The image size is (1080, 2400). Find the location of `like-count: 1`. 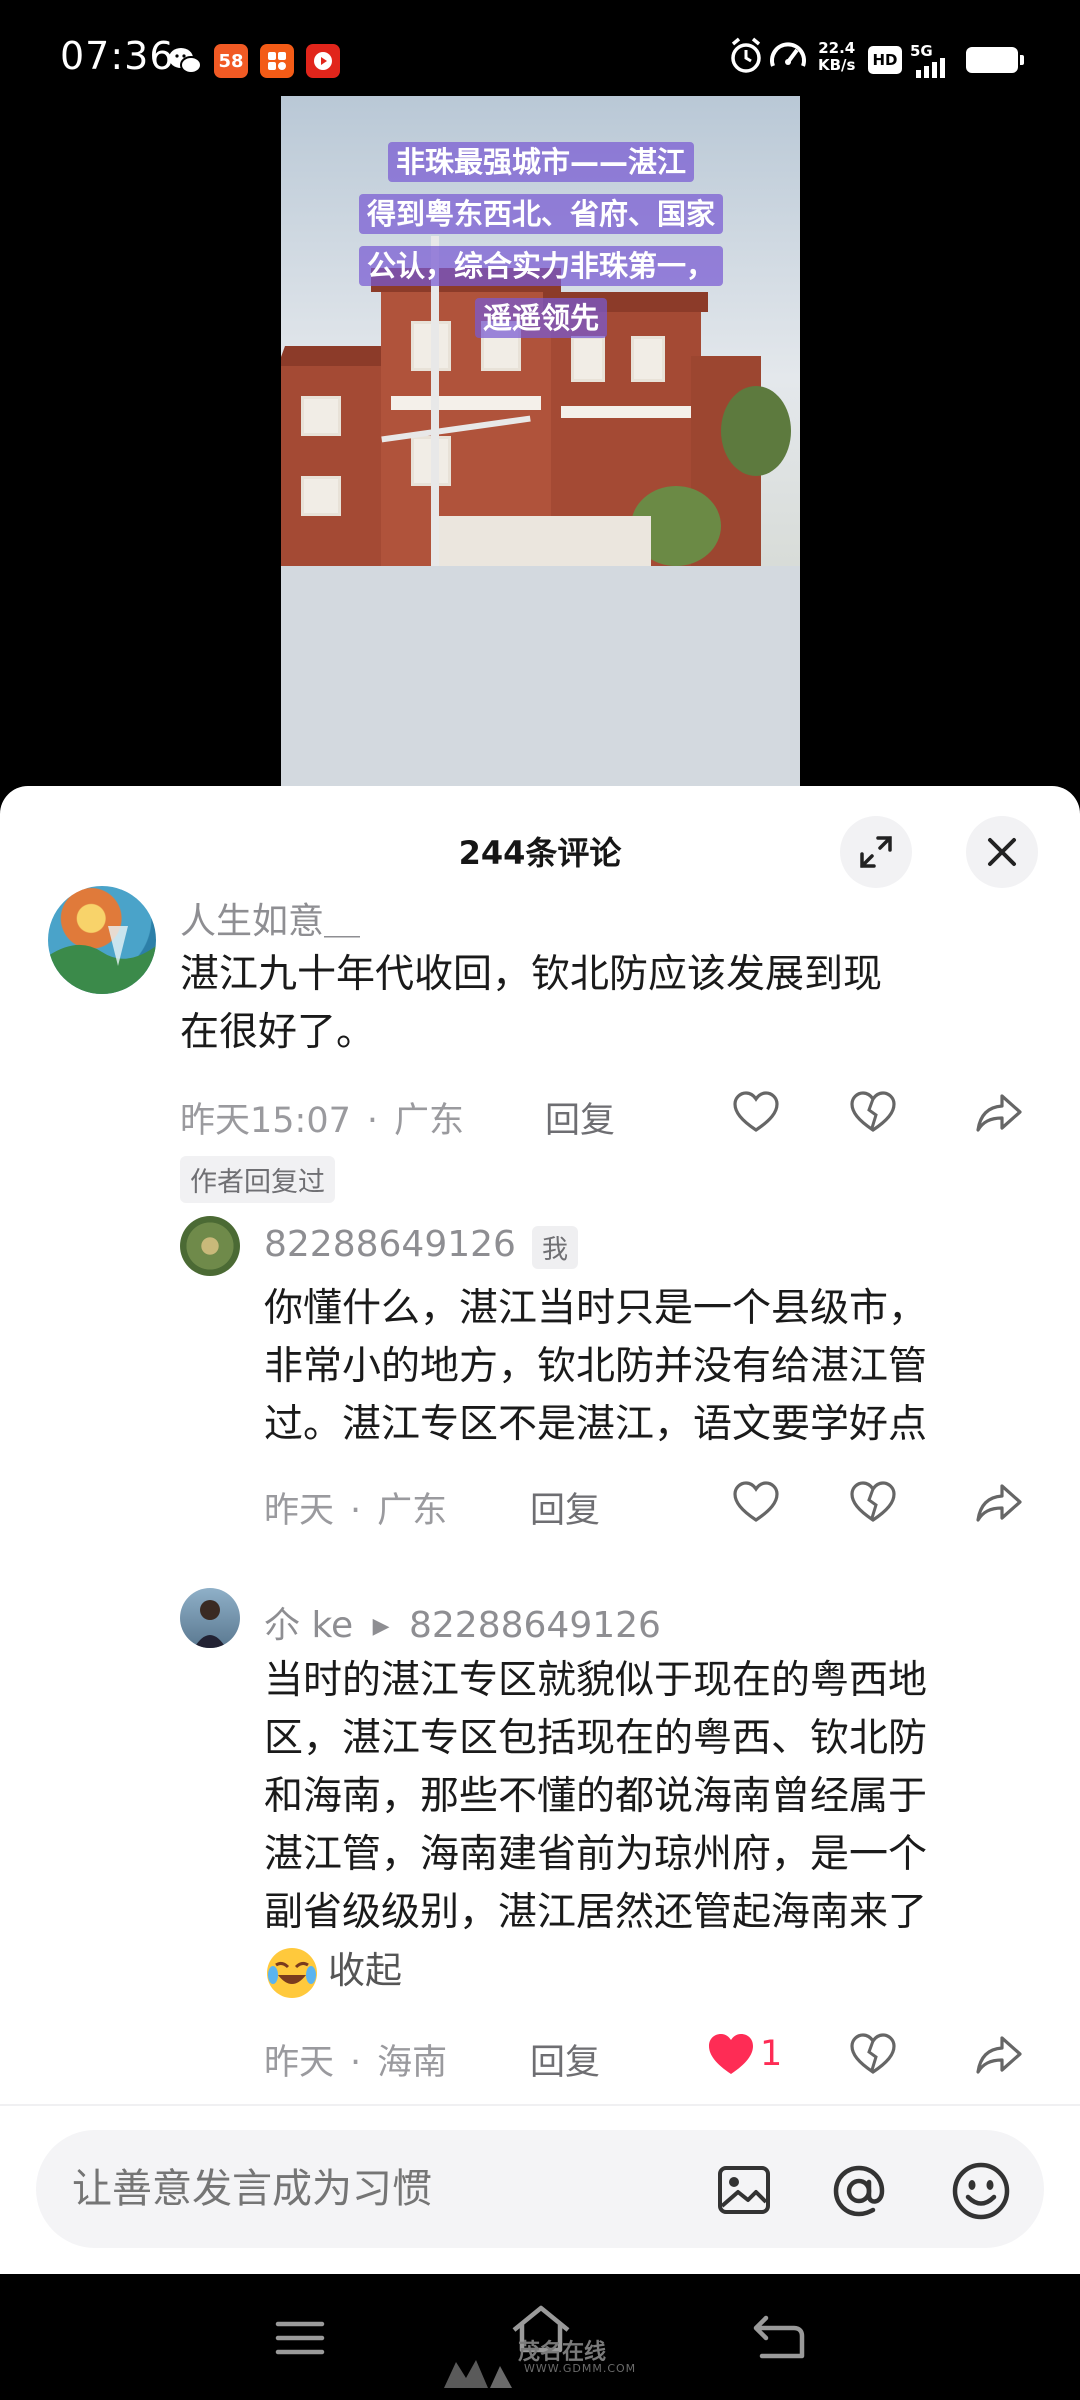

like-count: 1 is located at coordinates (771, 2054).